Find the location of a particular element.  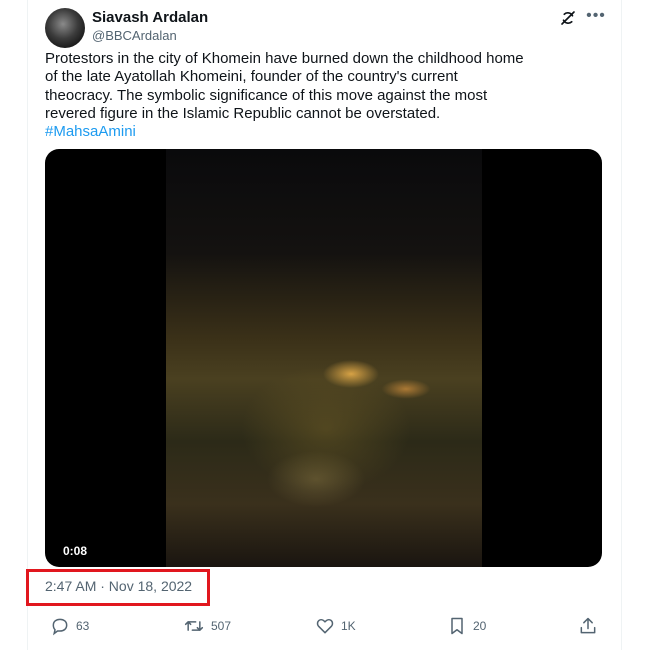

action-bar: 63 507 1K 20 is located at coordinates (325, 627).